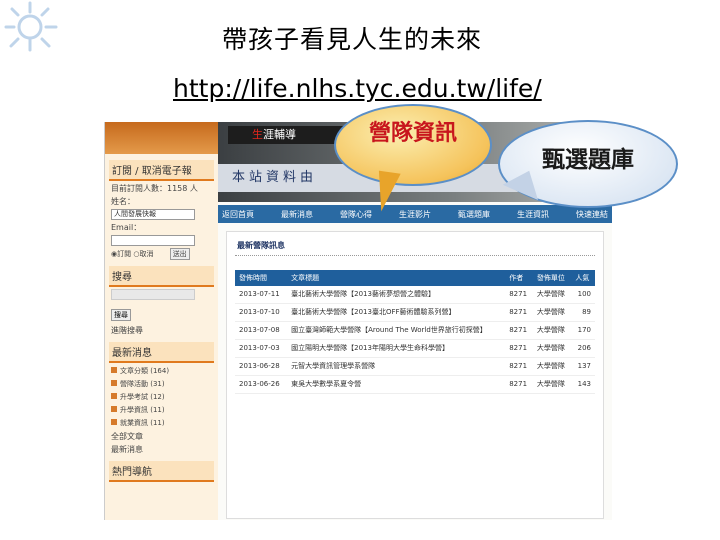  I want to click on col-unit: 發佈單位, so click(552, 278).